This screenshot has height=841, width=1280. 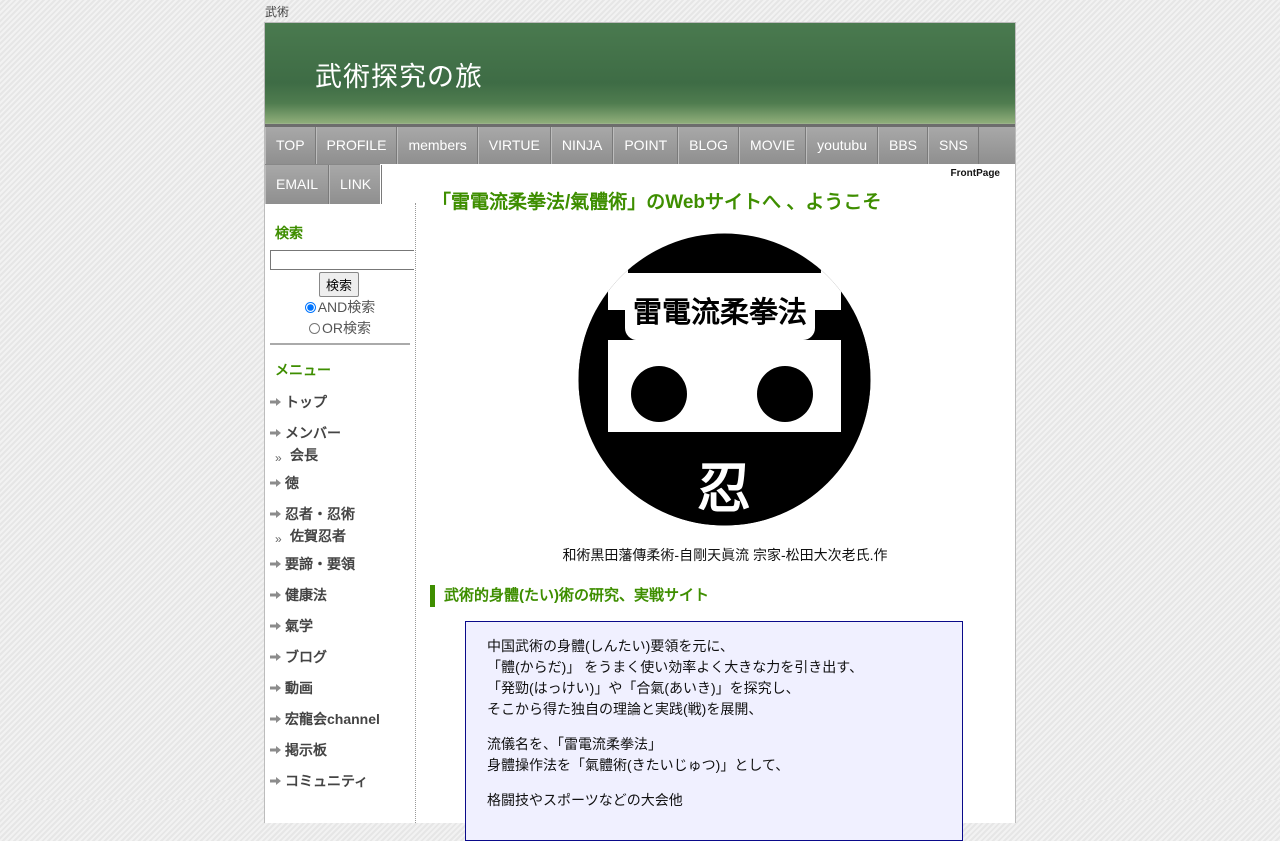 I want to click on nav-link-point: POINT, so click(x=646, y=145).